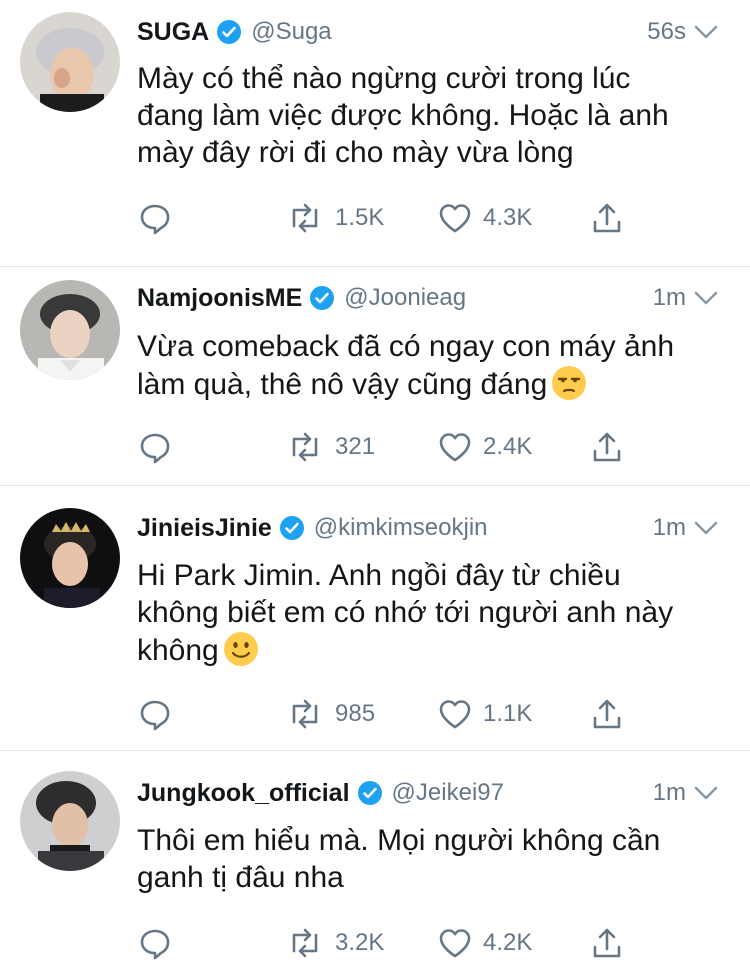  Describe the element at coordinates (178, 650) in the screenshot. I see `tweet-text-line: không` at that location.